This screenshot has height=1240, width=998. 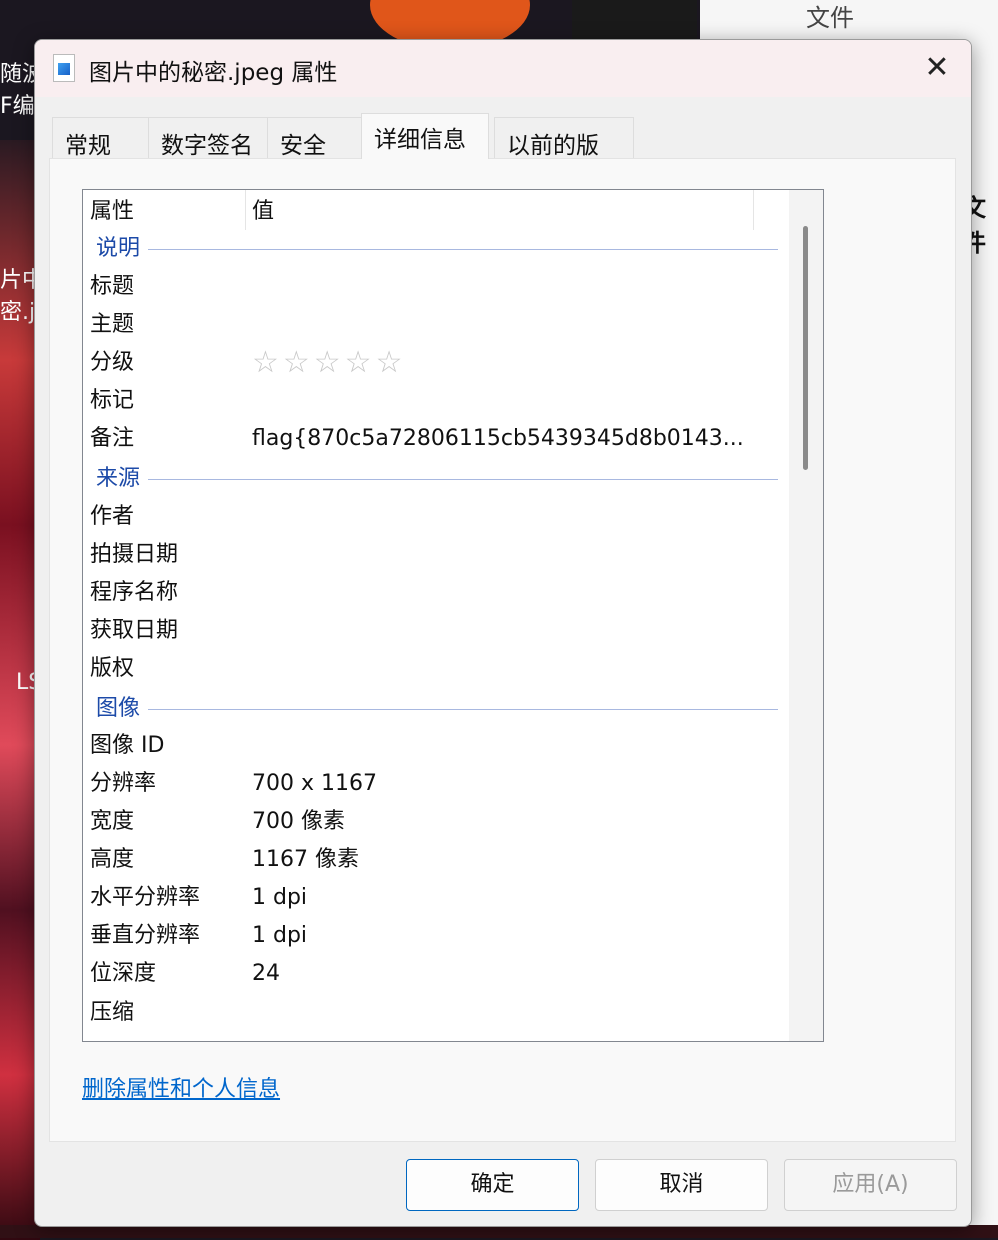 I want to click on list-item: 作者, so click(x=112, y=517).